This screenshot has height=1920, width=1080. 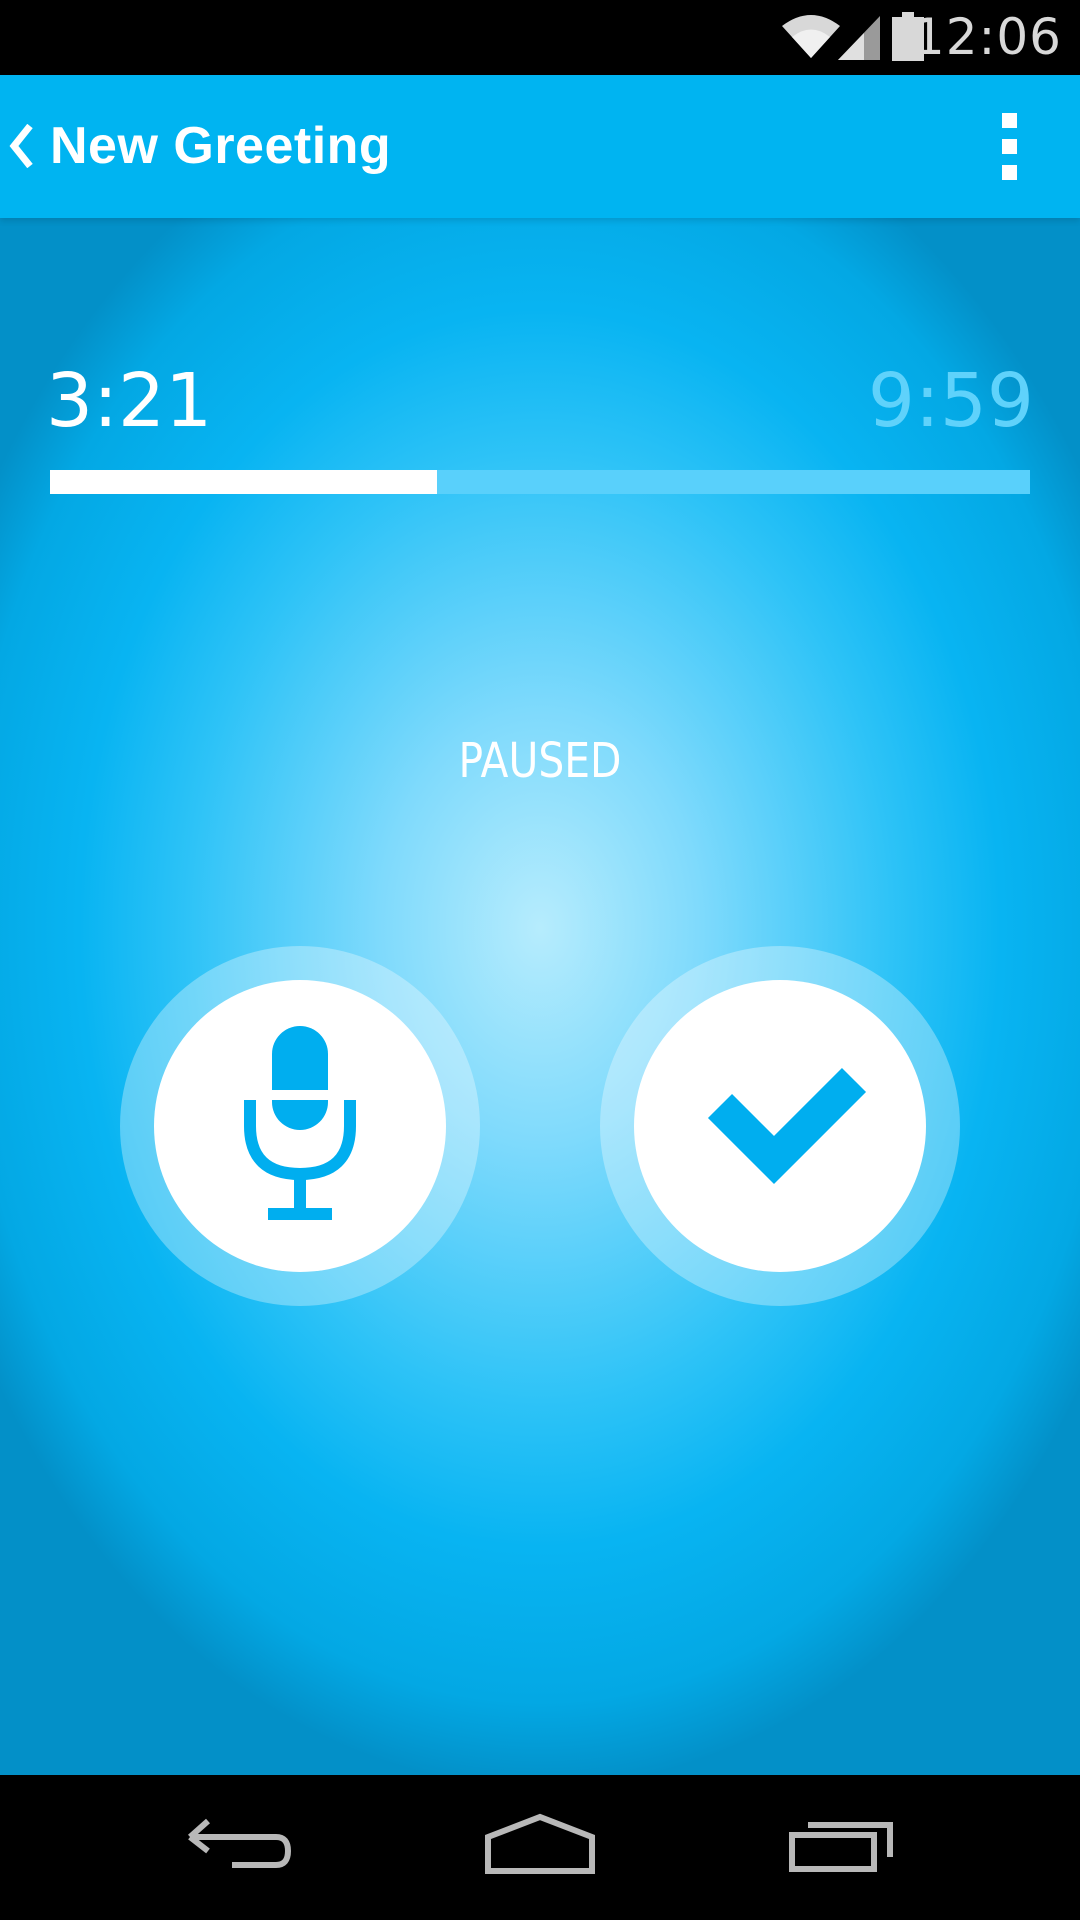 I want to click on signal-icon, so click(x=859, y=38).